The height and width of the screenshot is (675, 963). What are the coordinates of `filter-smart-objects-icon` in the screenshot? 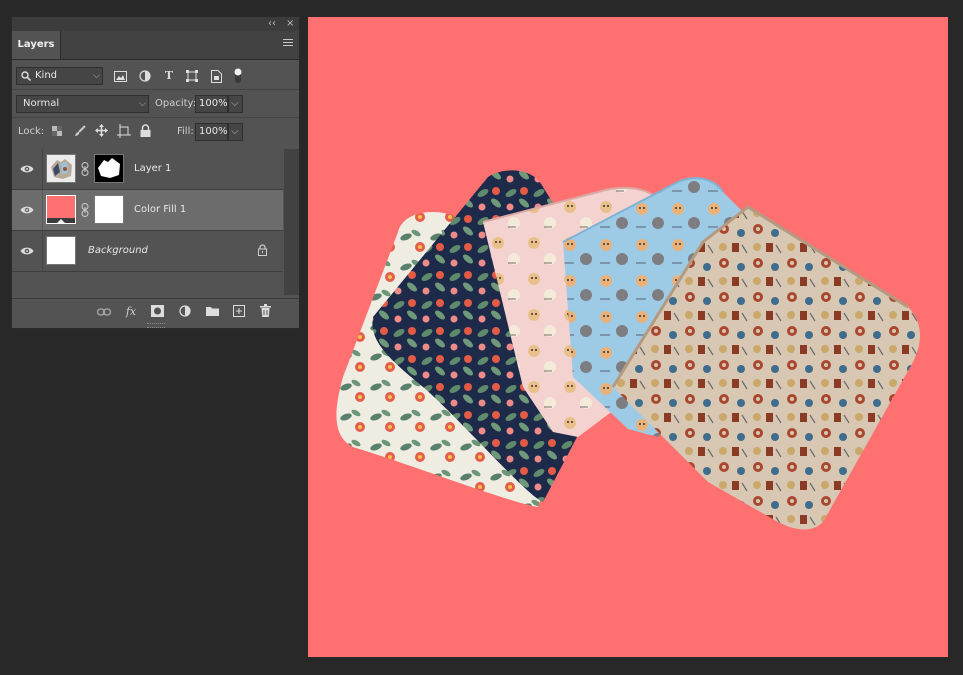 It's located at (216, 76).